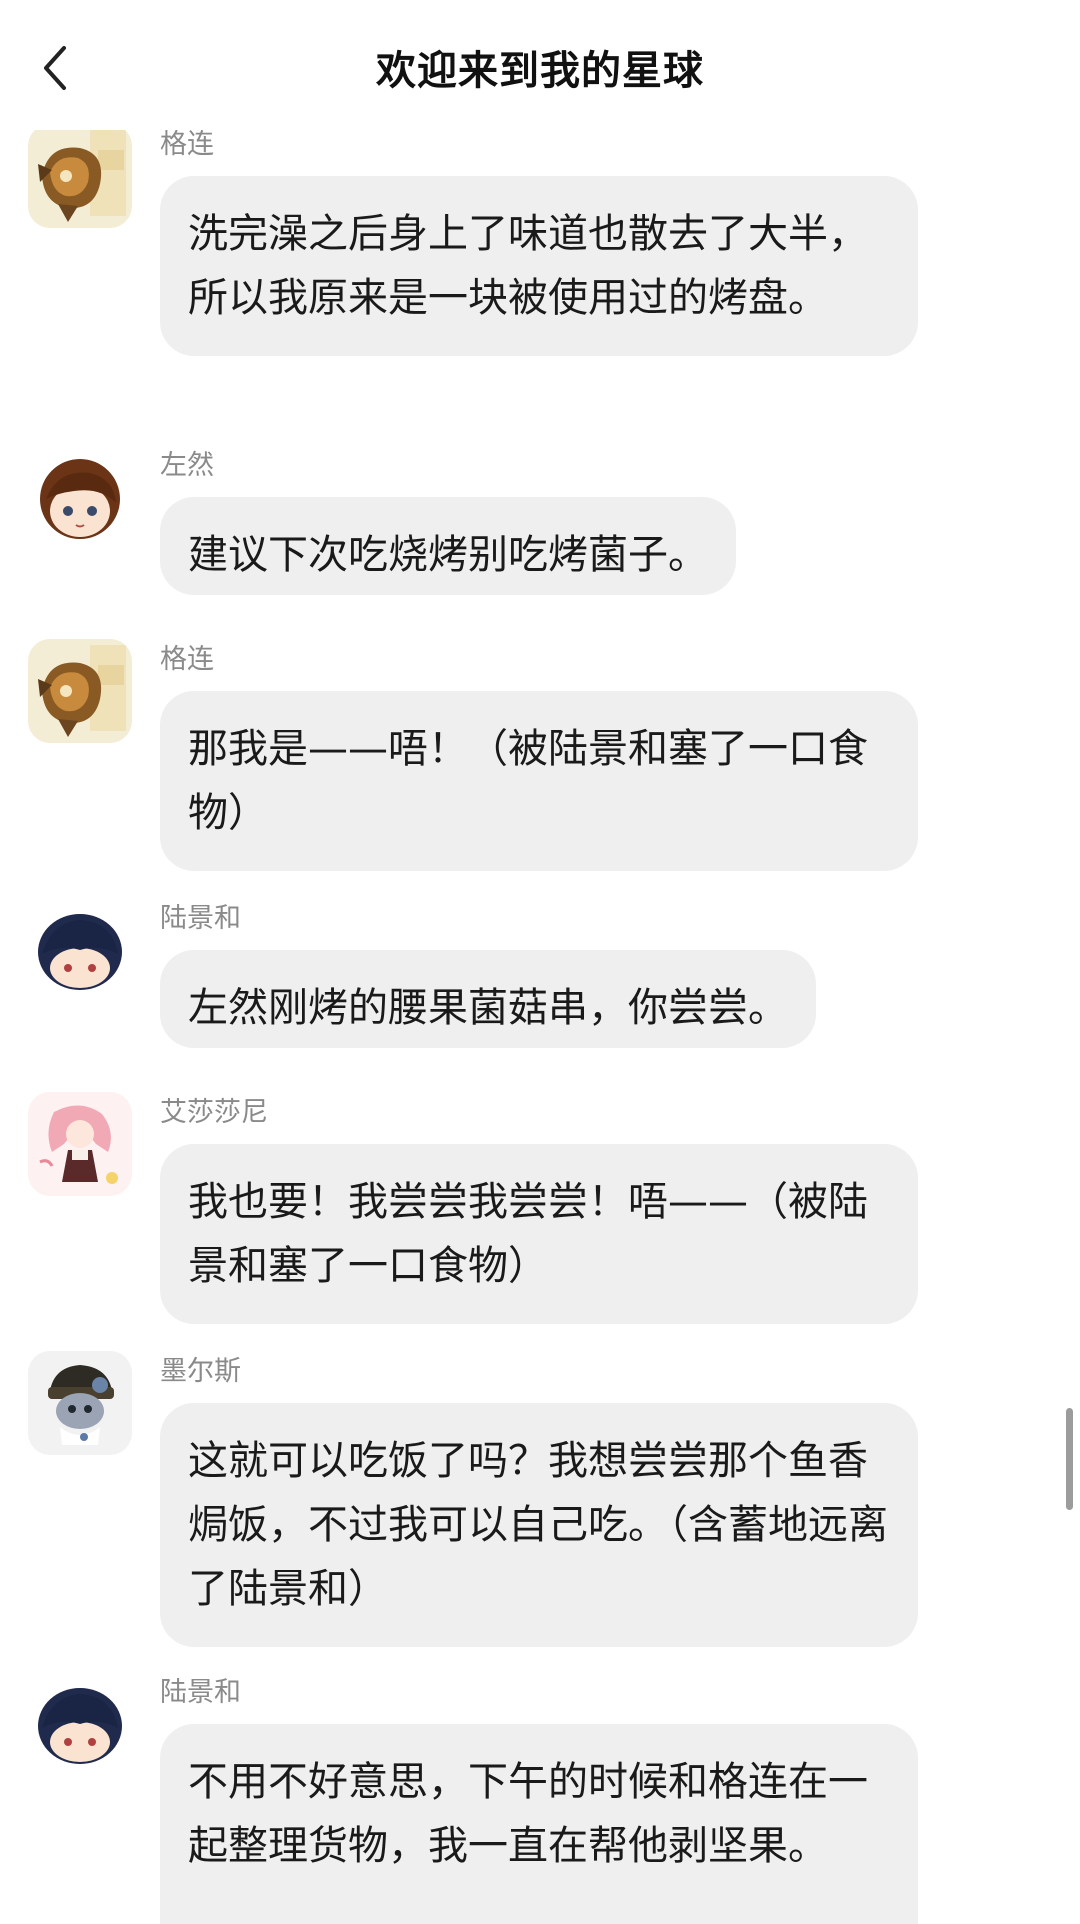 This screenshot has height=1924, width=1080. What do you see at coordinates (80, 497) in the screenshot?
I see `avatar-zuoran-icon` at bounding box center [80, 497].